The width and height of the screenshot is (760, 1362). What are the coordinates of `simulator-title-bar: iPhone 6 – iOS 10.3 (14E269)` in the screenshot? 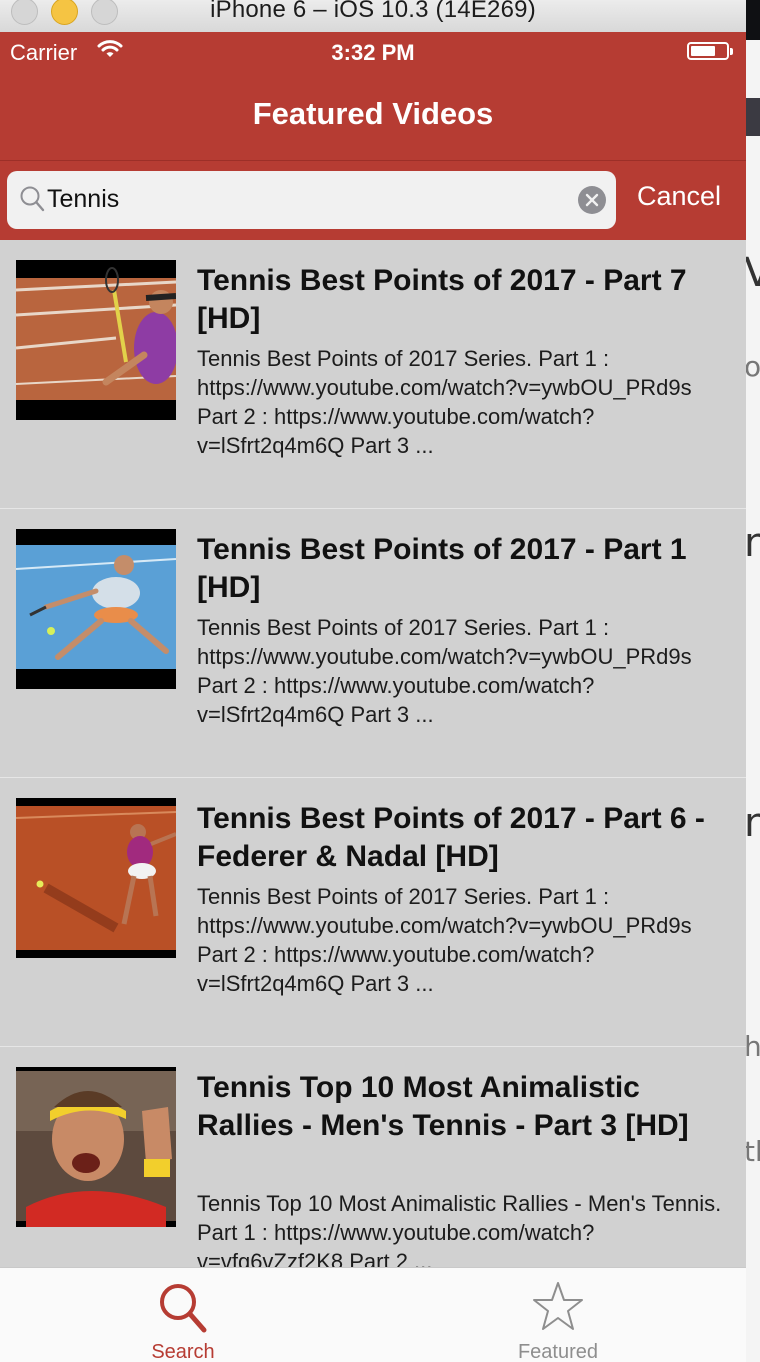 It's located at (373, 16).